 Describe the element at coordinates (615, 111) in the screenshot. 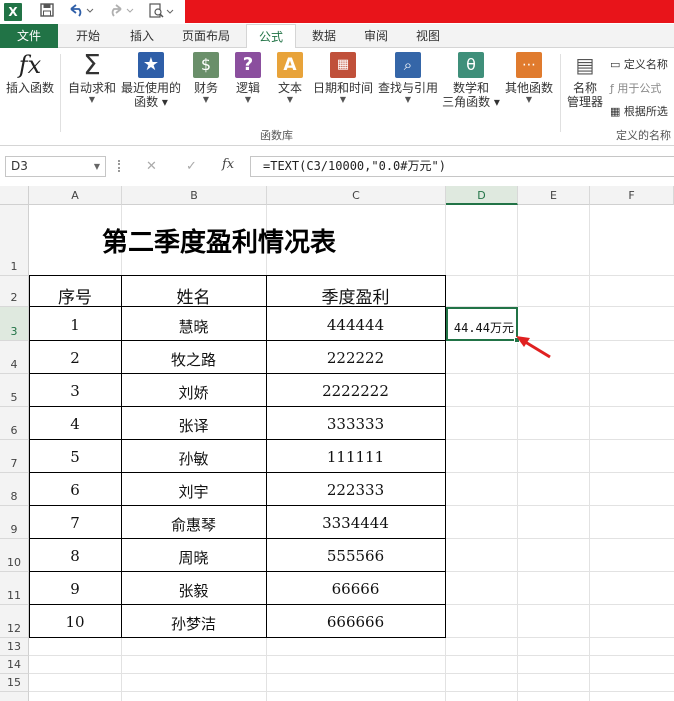

I see `grid-icon: ▦` at that location.